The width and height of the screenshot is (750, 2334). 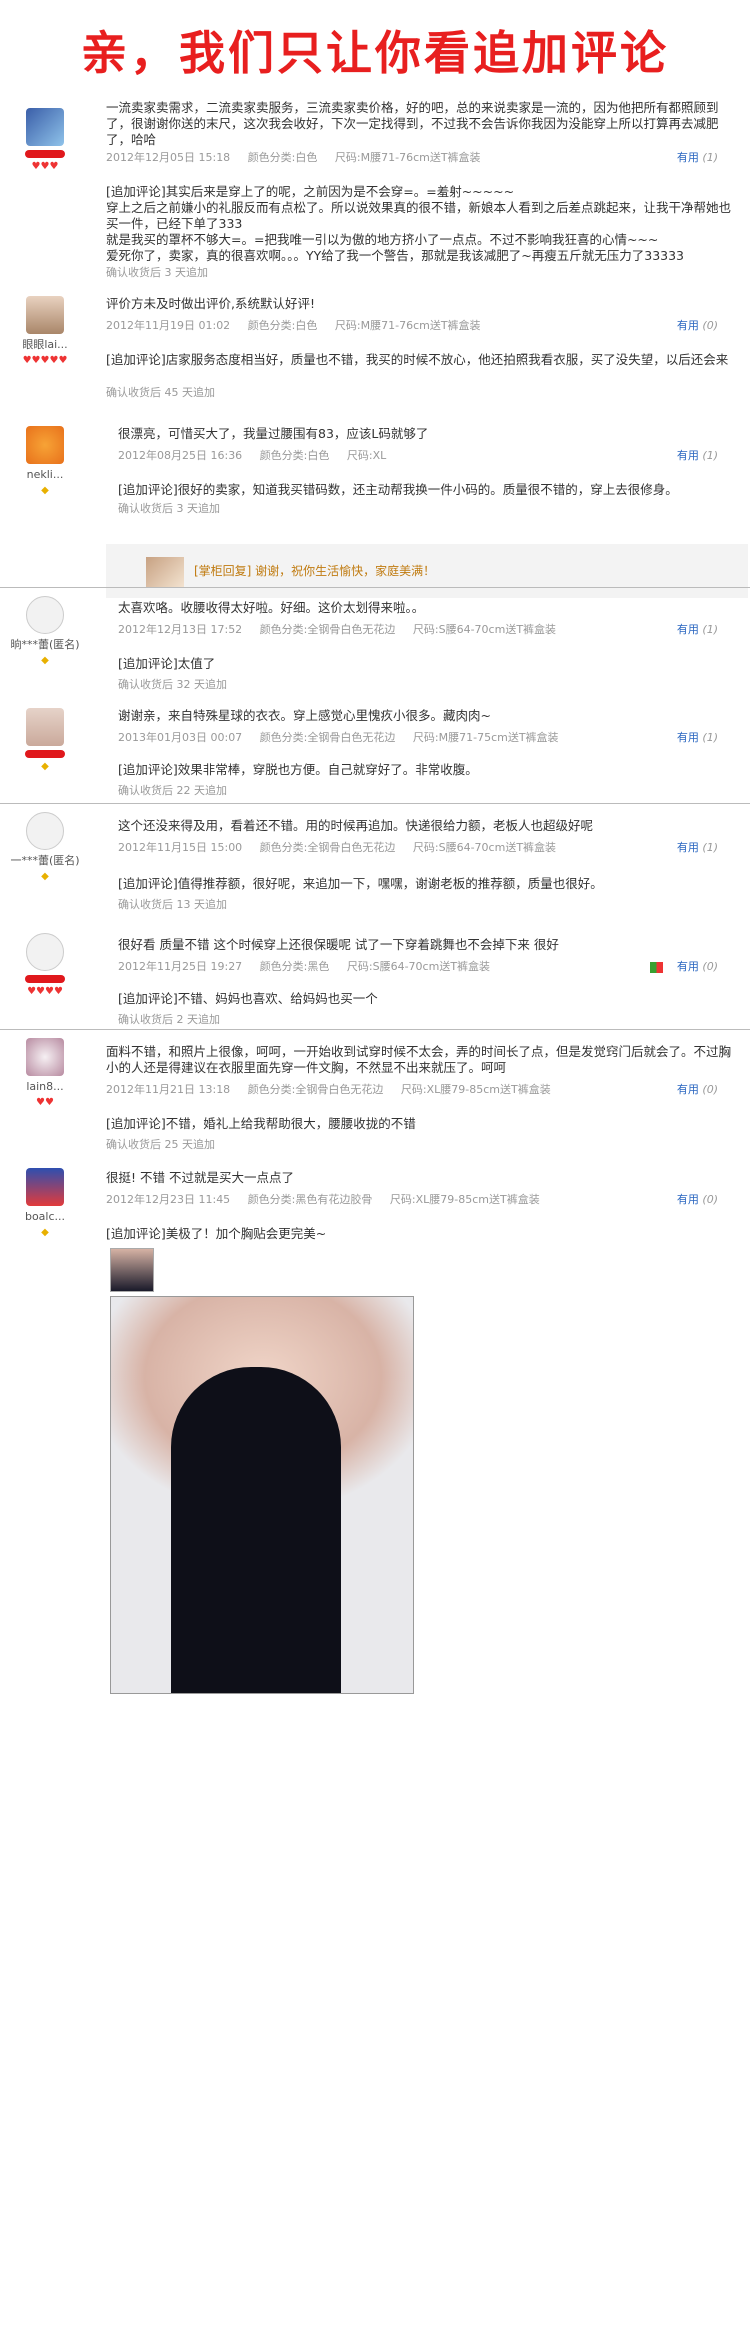 What do you see at coordinates (45, 979) in the screenshot?
I see `username-redacted` at bounding box center [45, 979].